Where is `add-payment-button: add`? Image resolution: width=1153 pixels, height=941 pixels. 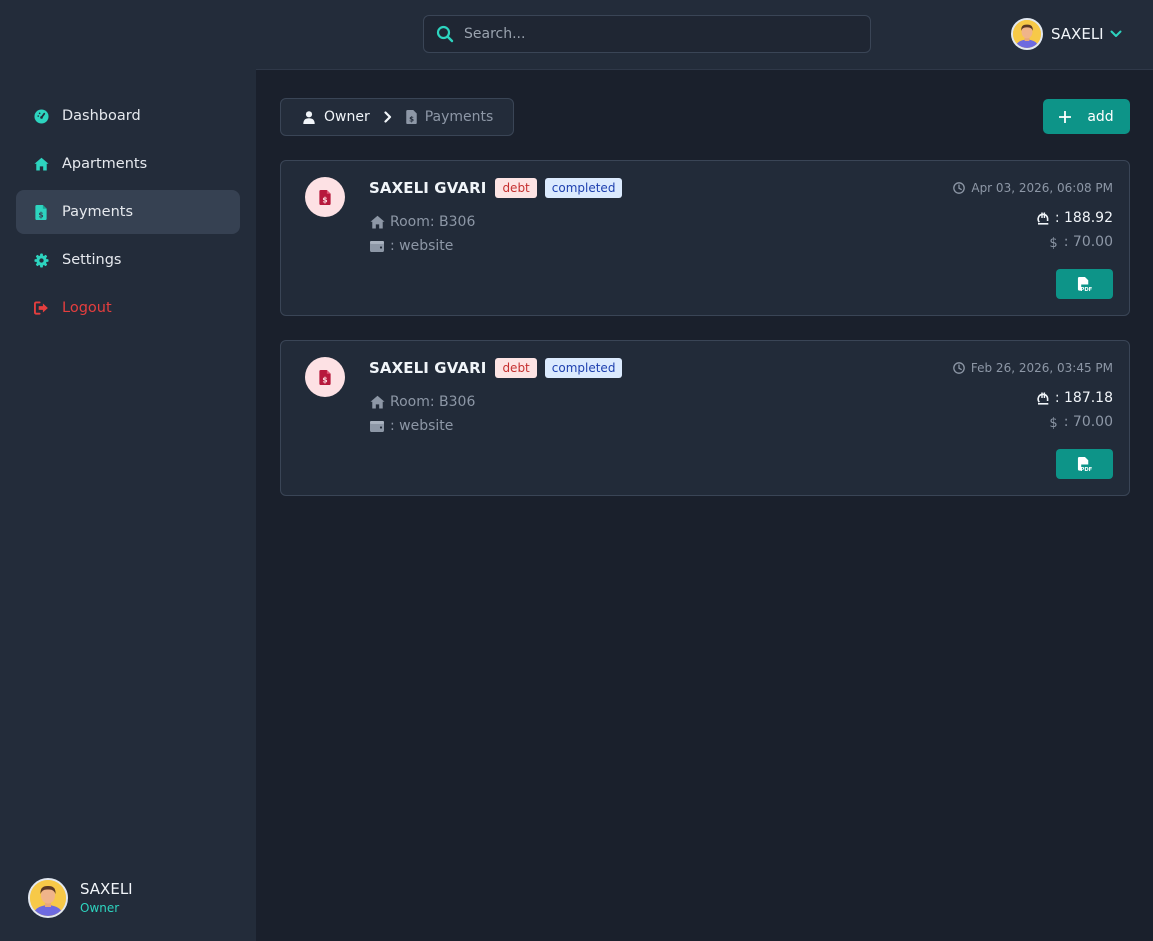 add-payment-button: add is located at coordinates (1086, 116).